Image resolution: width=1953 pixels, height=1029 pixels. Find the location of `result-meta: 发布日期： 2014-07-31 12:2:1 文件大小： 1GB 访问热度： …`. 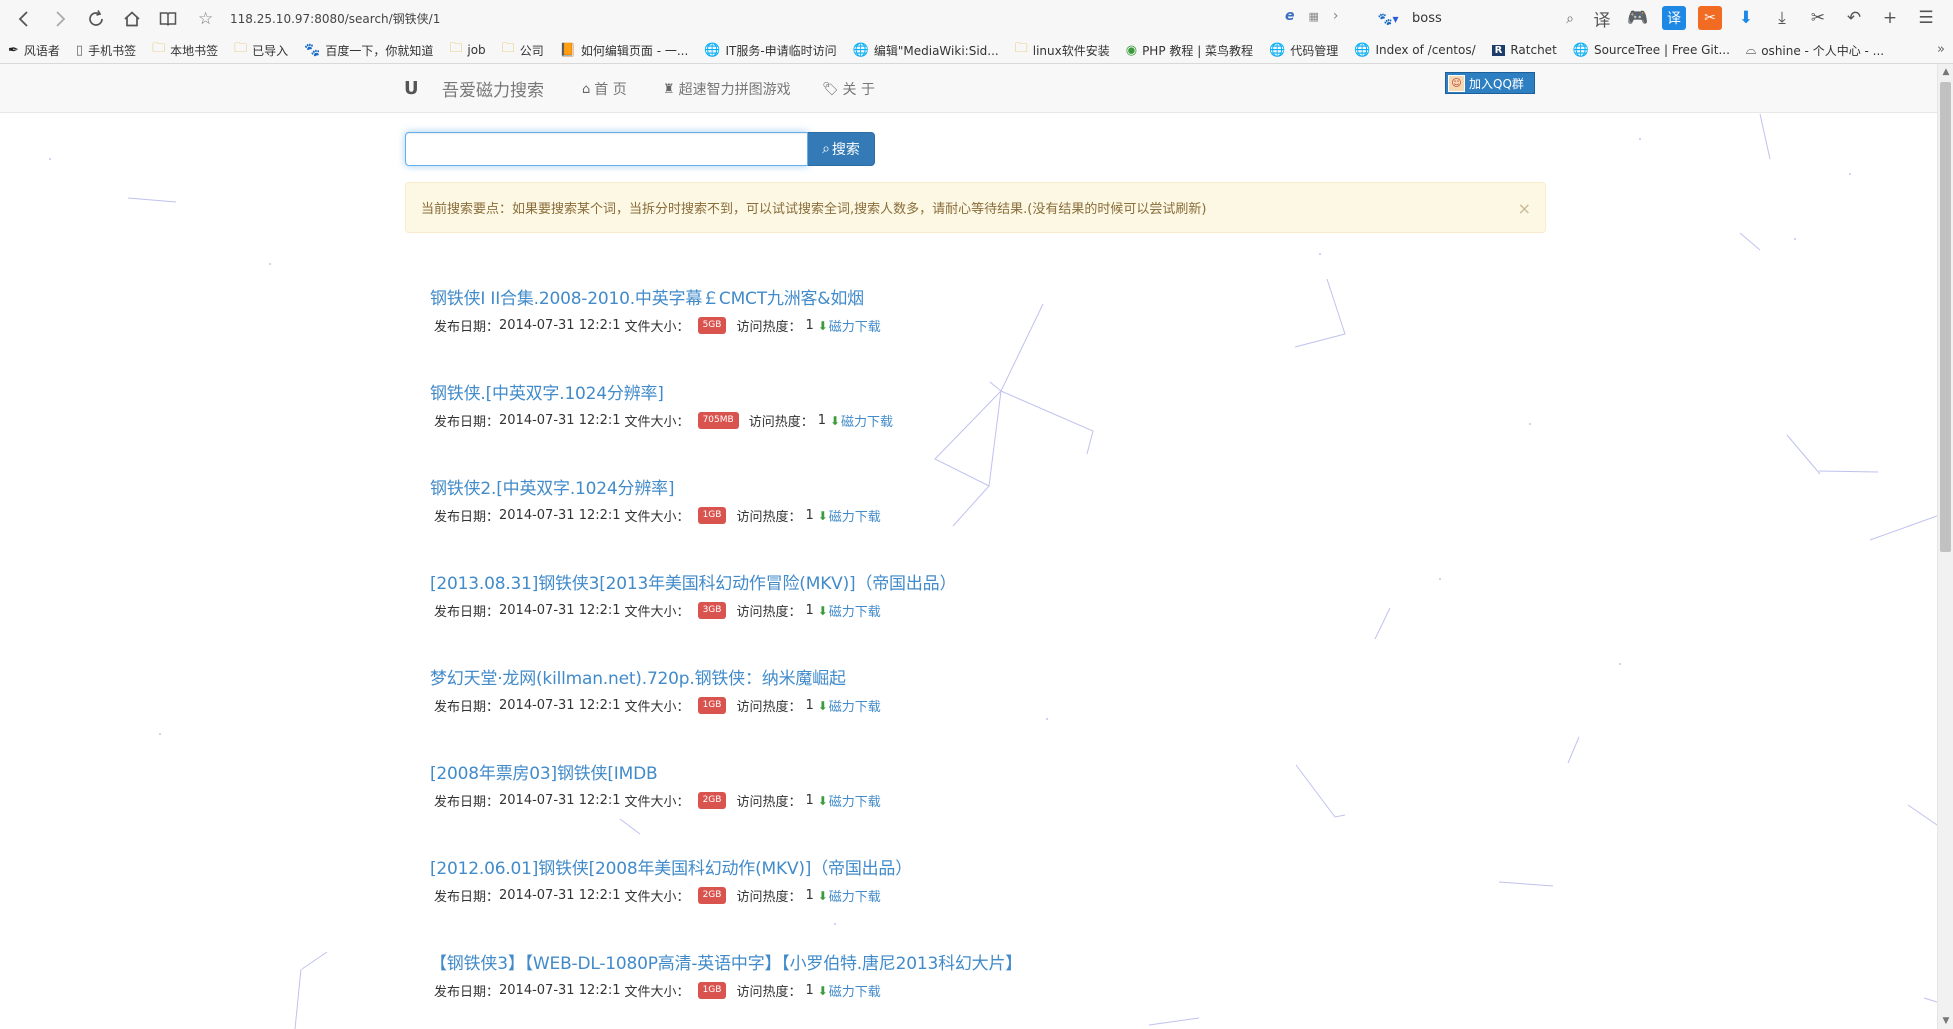

result-meta: 发布日期： 2014-07-31 12:2:1 文件大小： 1GB 访问热度： … is located at coordinates (728, 990).